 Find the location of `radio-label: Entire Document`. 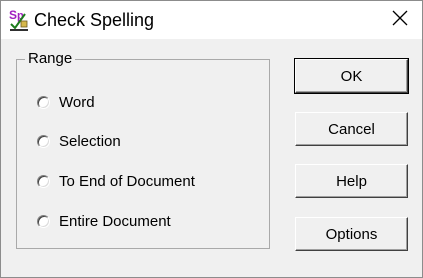

radio-label: Entire Document is located at coordinates (115, 221).